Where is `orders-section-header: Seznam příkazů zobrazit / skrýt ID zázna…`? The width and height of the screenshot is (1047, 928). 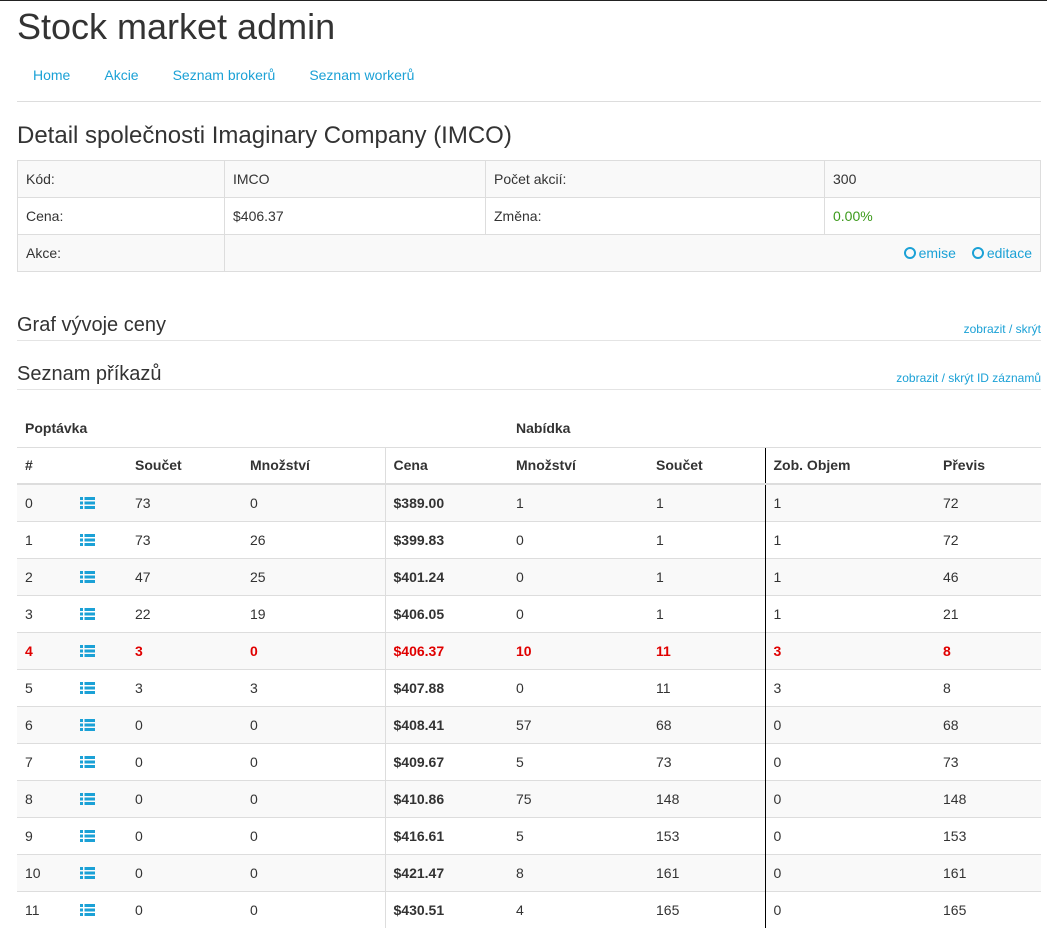
orders-section-header: Seznam příkazů zobrazit / skrýt ID zázna… is located at coordinates (529, 375).